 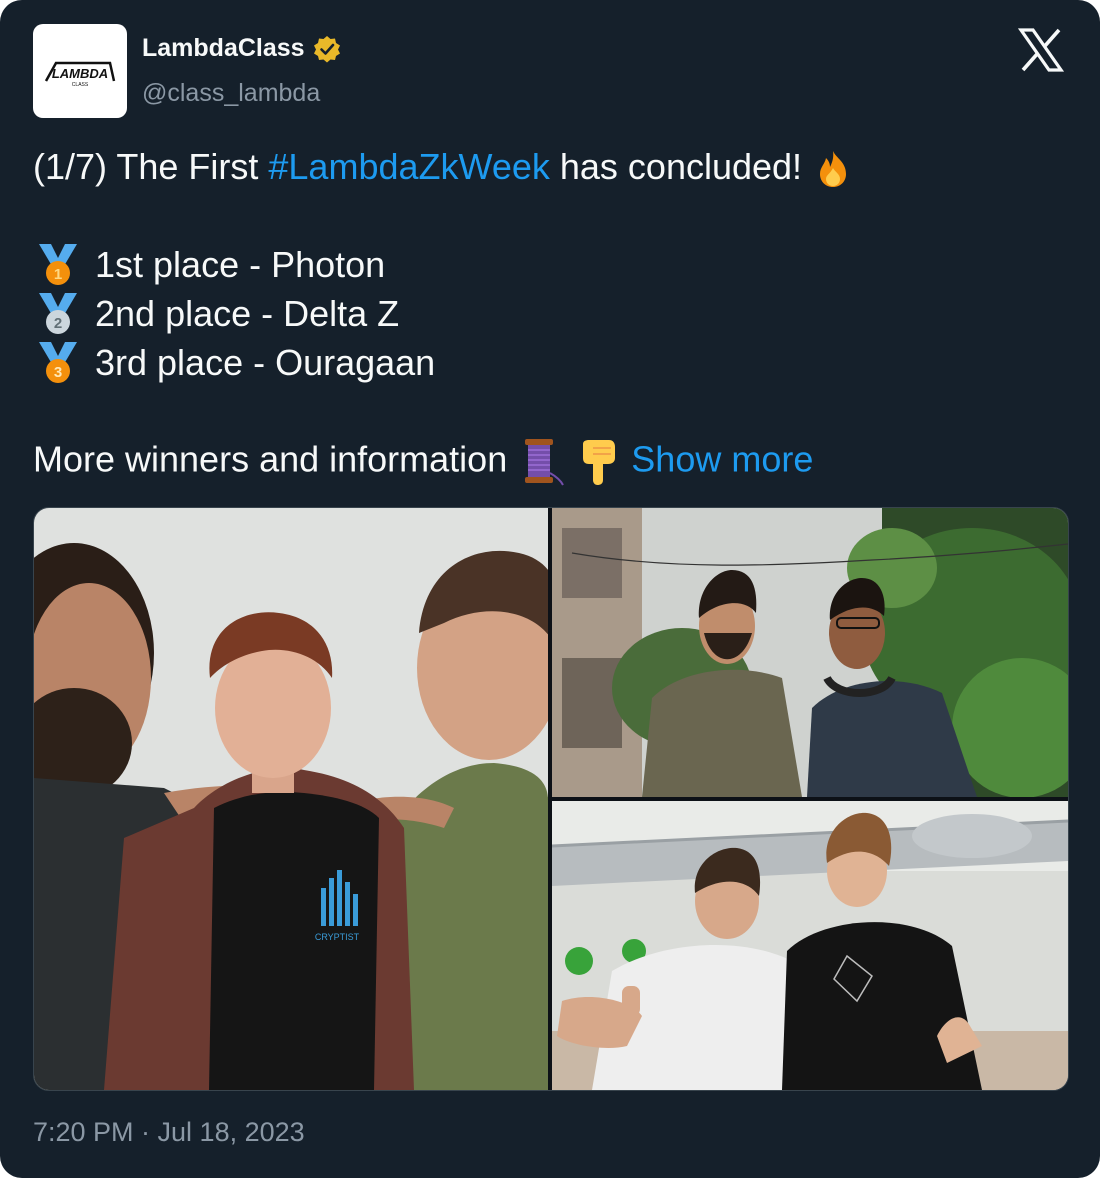 What do you see at coordinates (833, 169) in the screenshot?
I see `fire-emoji-icon` at bounding box center [833, 169].